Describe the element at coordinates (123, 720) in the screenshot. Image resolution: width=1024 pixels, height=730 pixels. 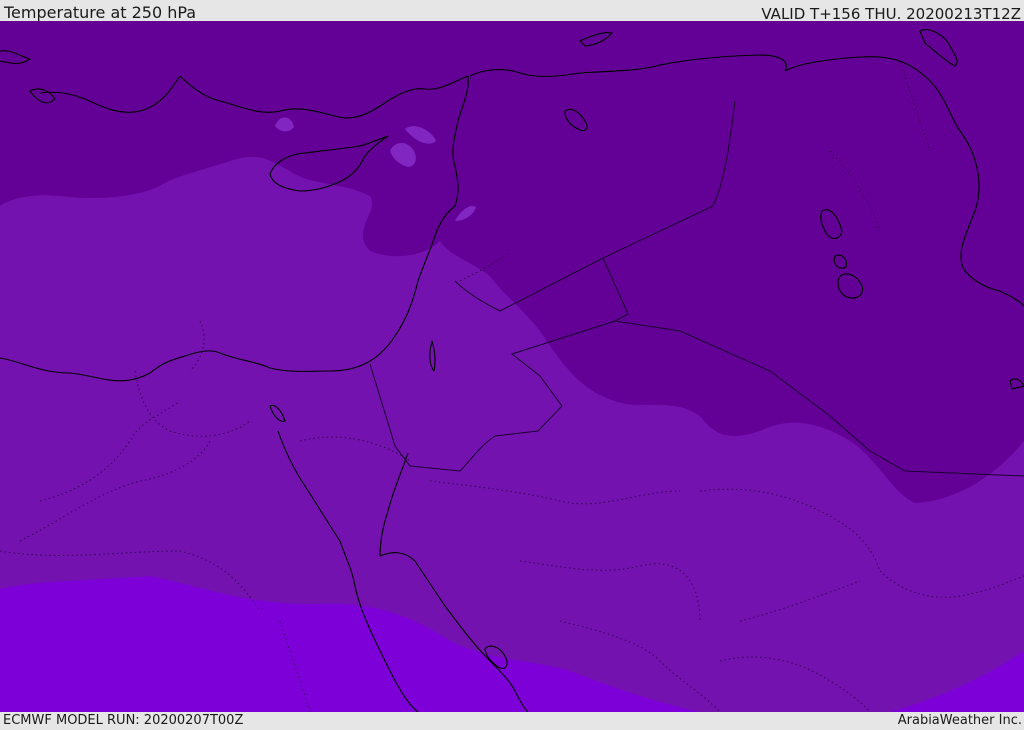
I see `model-run-label: ECMWF MODEL RUN: 20200207T00Z` at that location.